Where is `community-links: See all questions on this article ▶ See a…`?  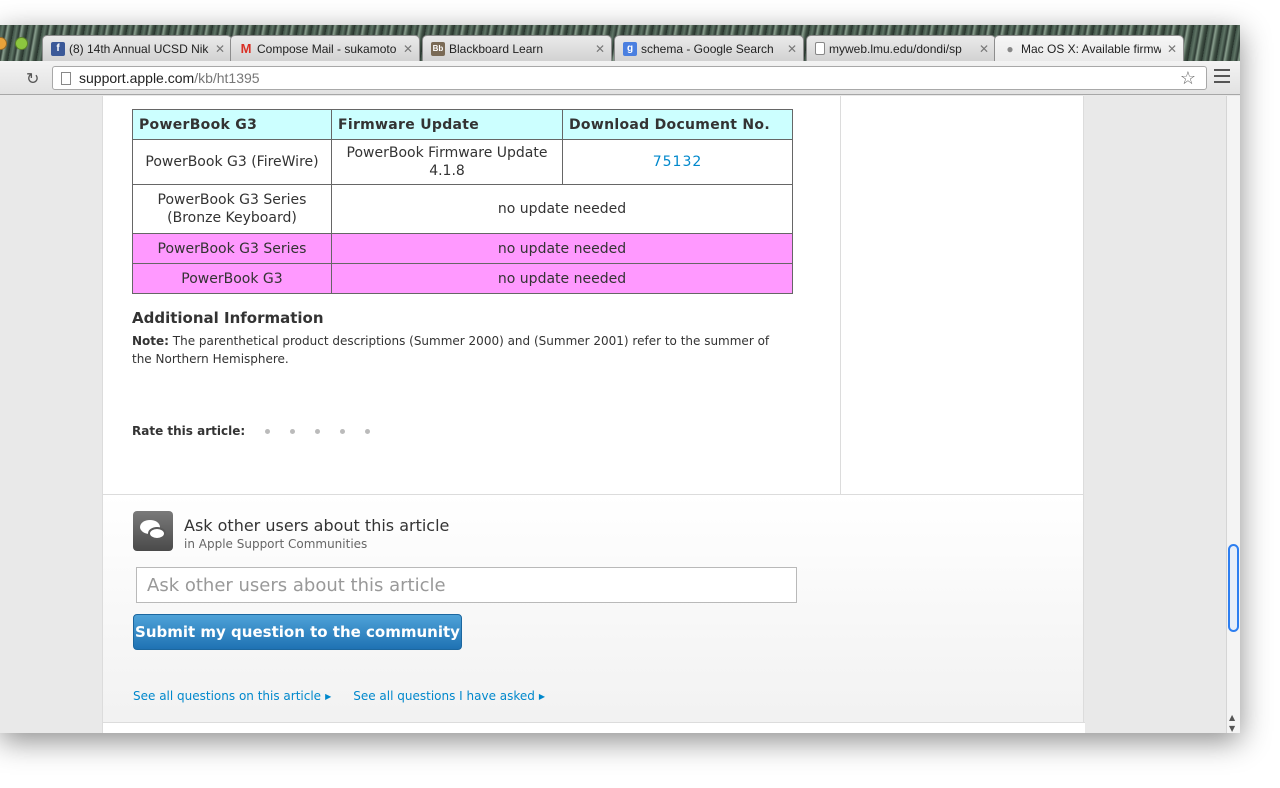
community-links: See all questions on this article ▶ See a… is located at coordinates (339, 696).